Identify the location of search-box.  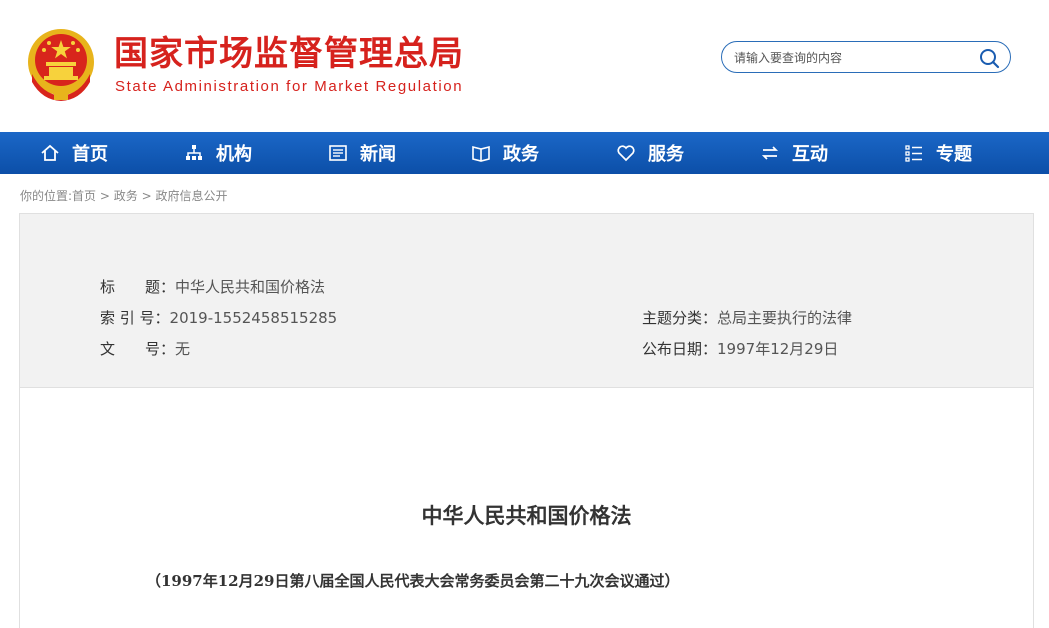
(866, 57).